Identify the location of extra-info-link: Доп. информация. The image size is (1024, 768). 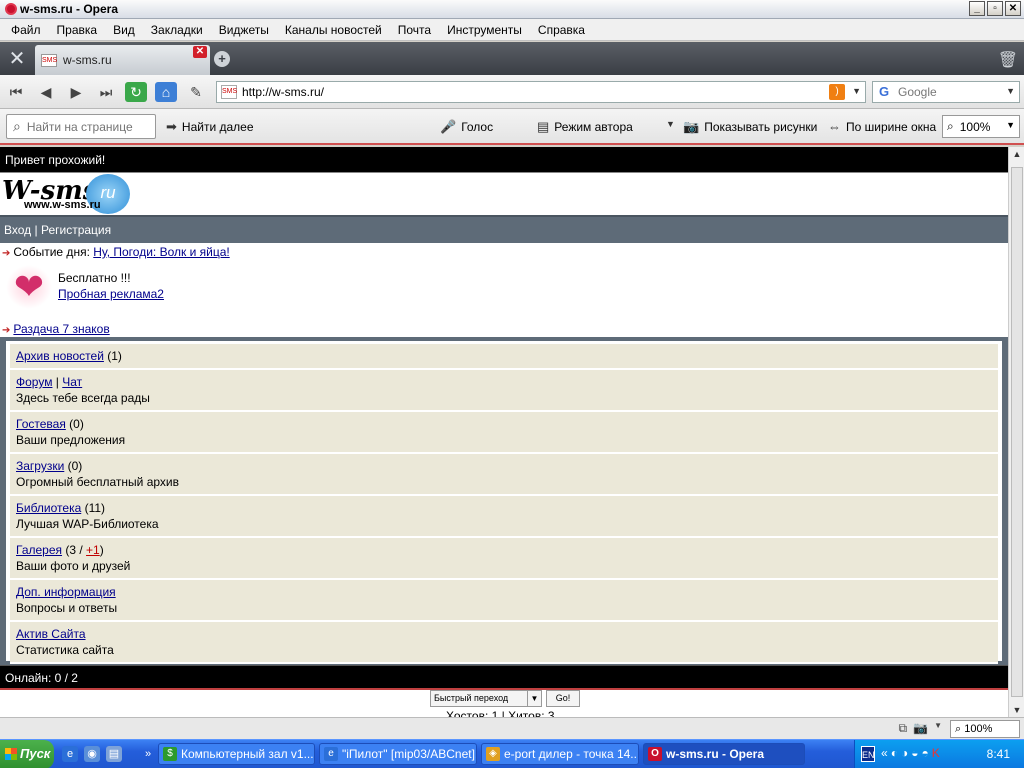
(66, 592).